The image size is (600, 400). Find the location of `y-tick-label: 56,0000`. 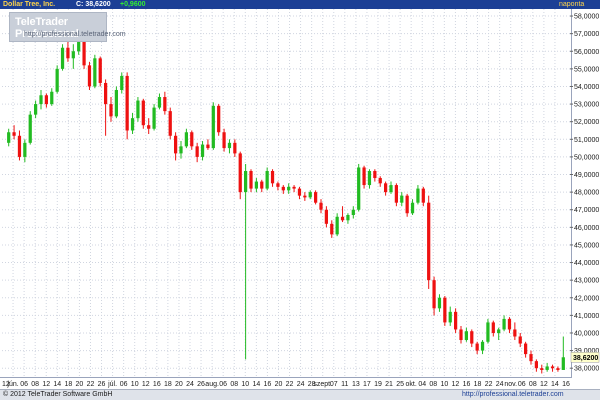

y-tick-label: 56,0000 is located at coordinates (586, 52).